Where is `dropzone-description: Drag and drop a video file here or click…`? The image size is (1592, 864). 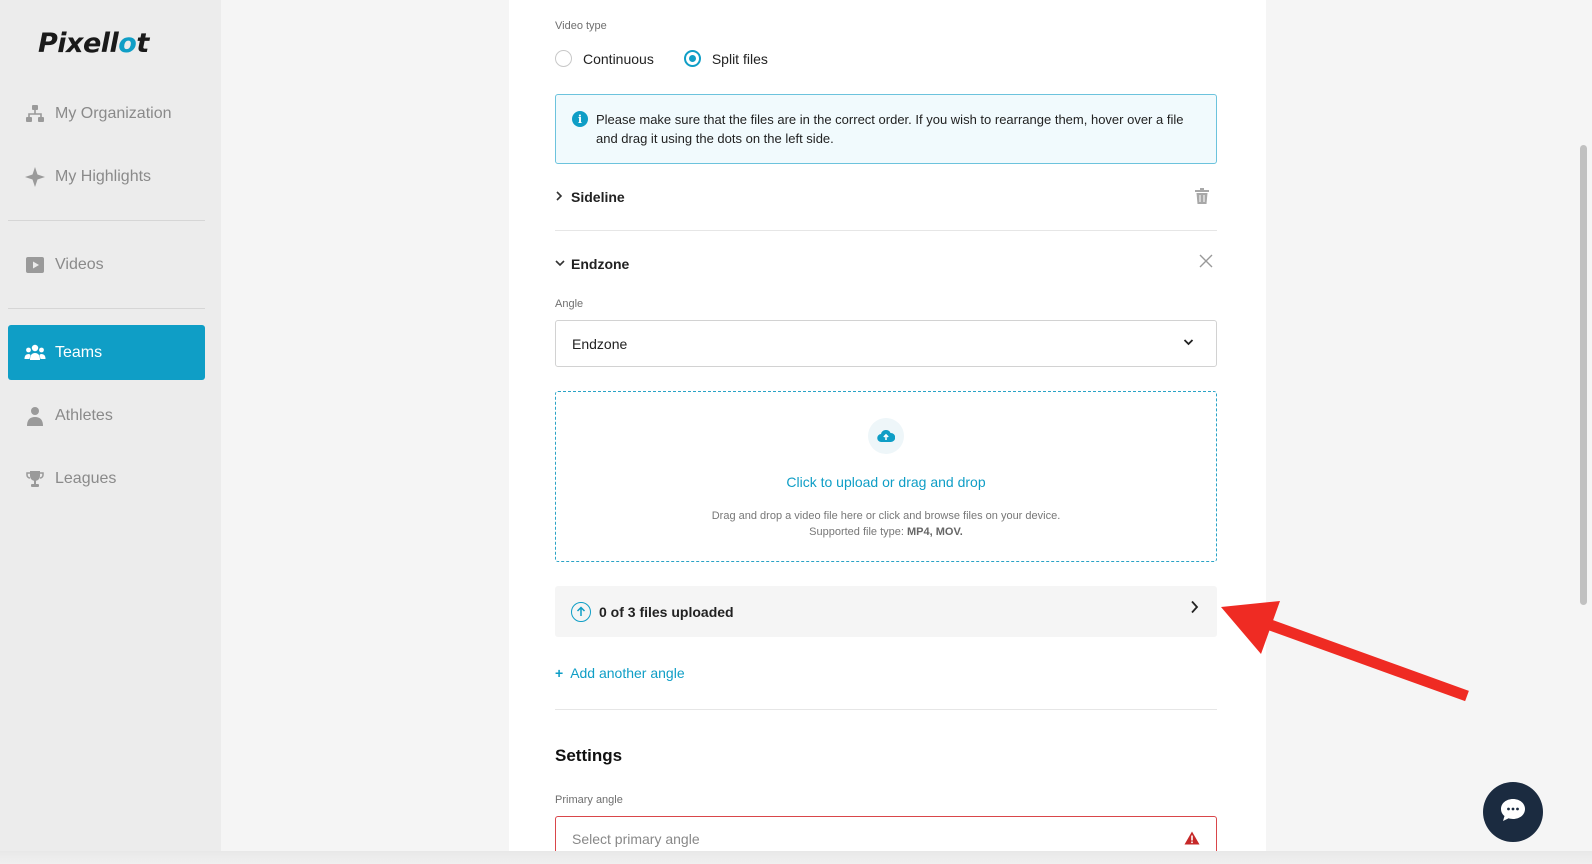
dropzone-description: Drag and drop a video file here or click… is located at coordinates (886, 524).